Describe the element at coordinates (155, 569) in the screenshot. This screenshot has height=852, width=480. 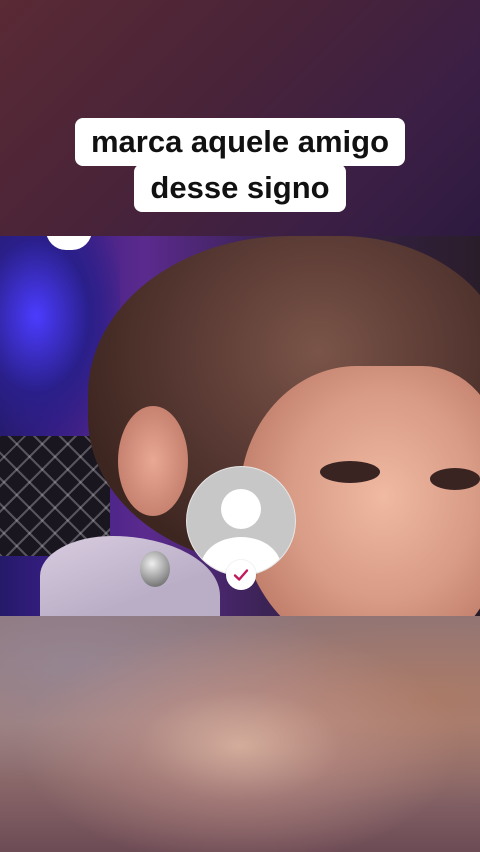
I see `earring` at that location.